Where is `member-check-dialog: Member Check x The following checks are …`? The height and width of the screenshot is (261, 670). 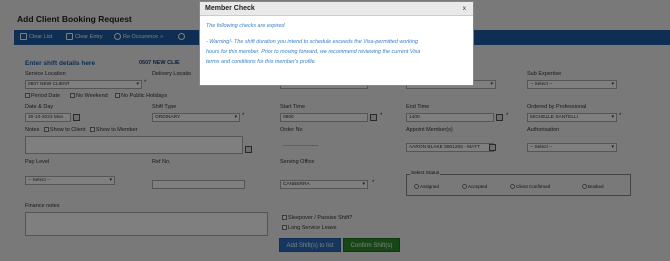
member-check-dialog: Member Check x The following checks are … is located at coordinates (336, 43).